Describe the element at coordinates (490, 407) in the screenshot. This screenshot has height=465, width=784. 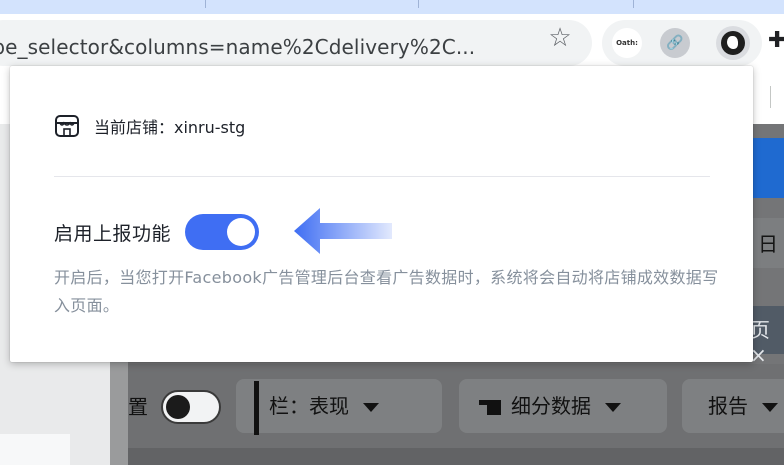
I see `breakdown-icon` at that location.